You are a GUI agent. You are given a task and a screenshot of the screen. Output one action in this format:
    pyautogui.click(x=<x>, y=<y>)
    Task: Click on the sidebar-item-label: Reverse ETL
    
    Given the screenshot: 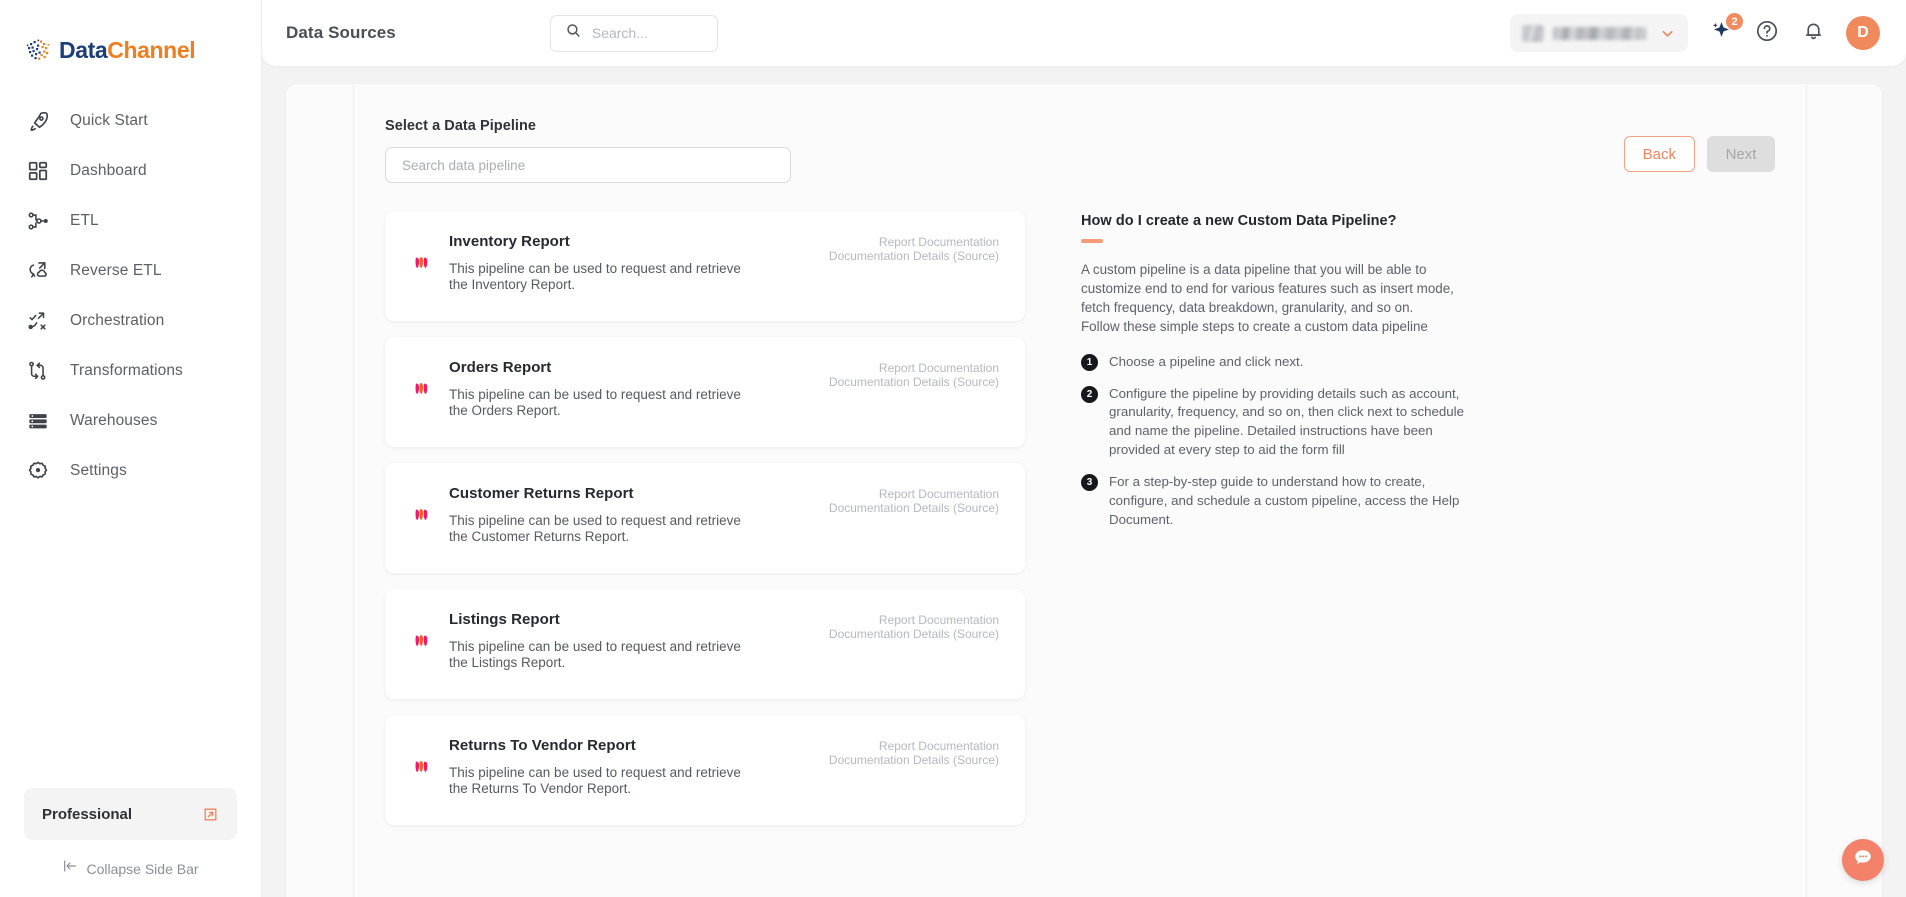 What is the action you would take?
    pyautogui.click(x=116, y=270)
    